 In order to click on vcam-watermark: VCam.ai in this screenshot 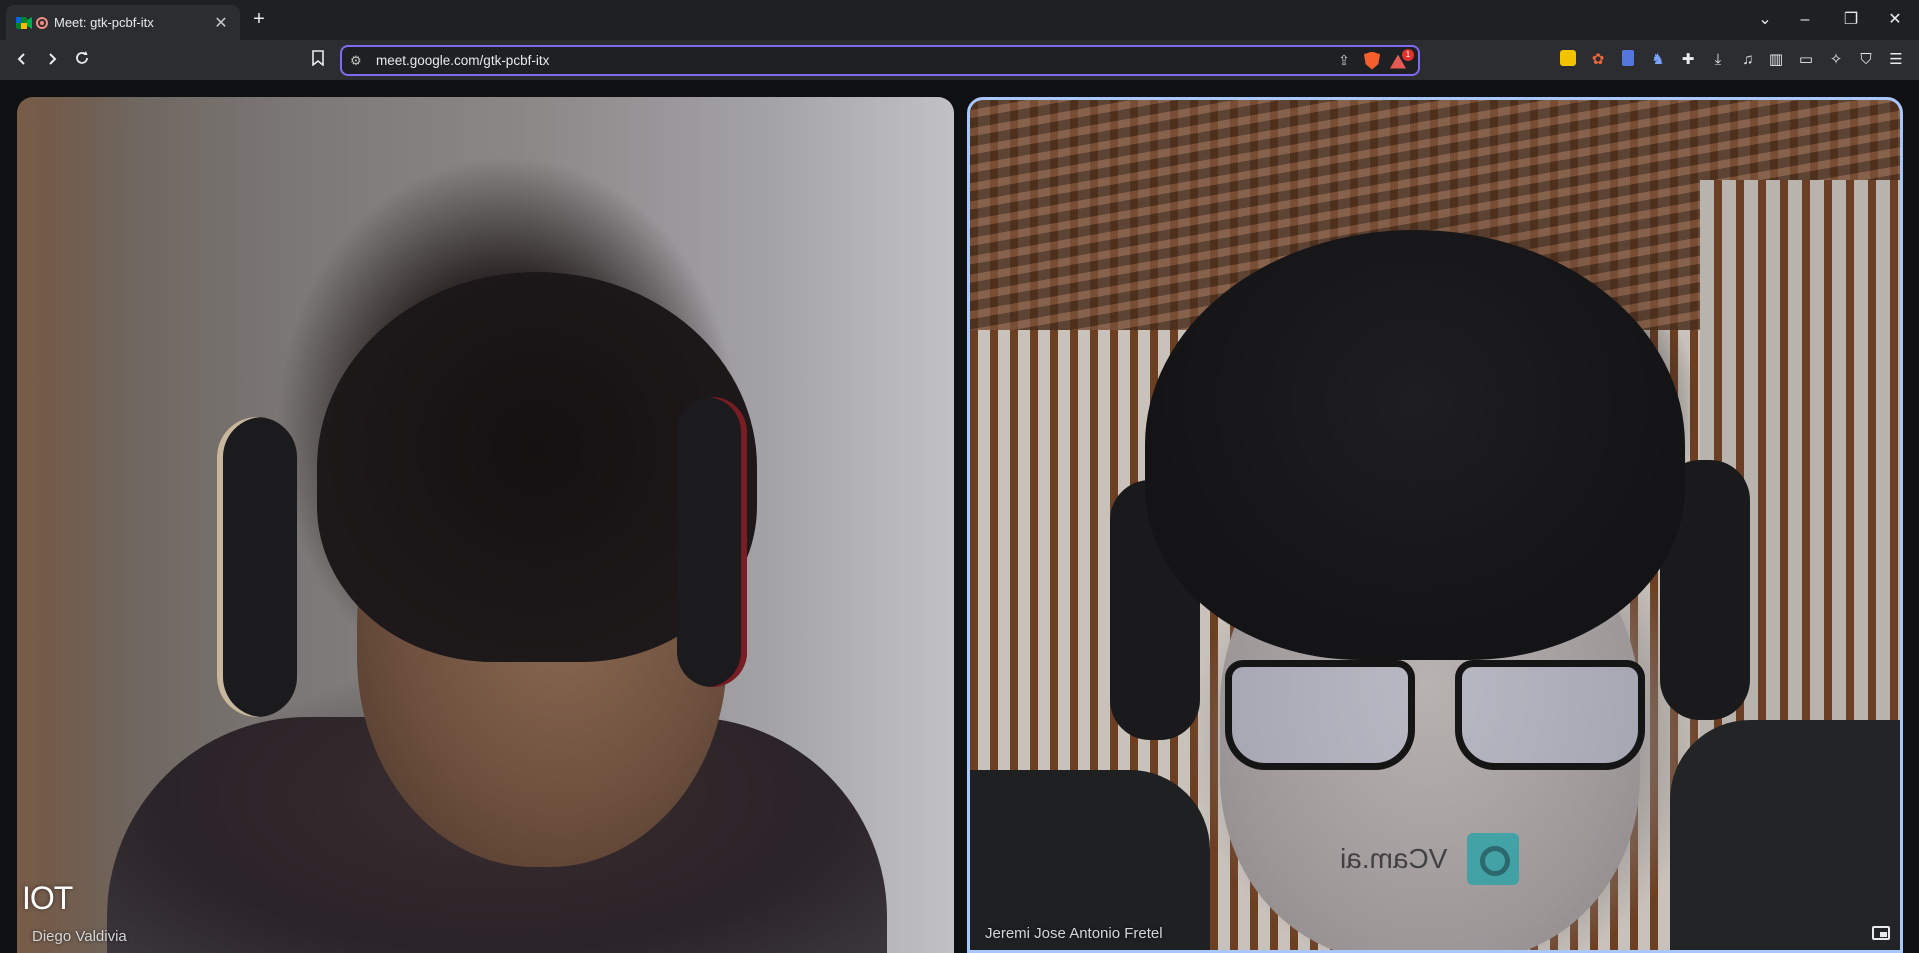, I will do `click(1430, 859)`.